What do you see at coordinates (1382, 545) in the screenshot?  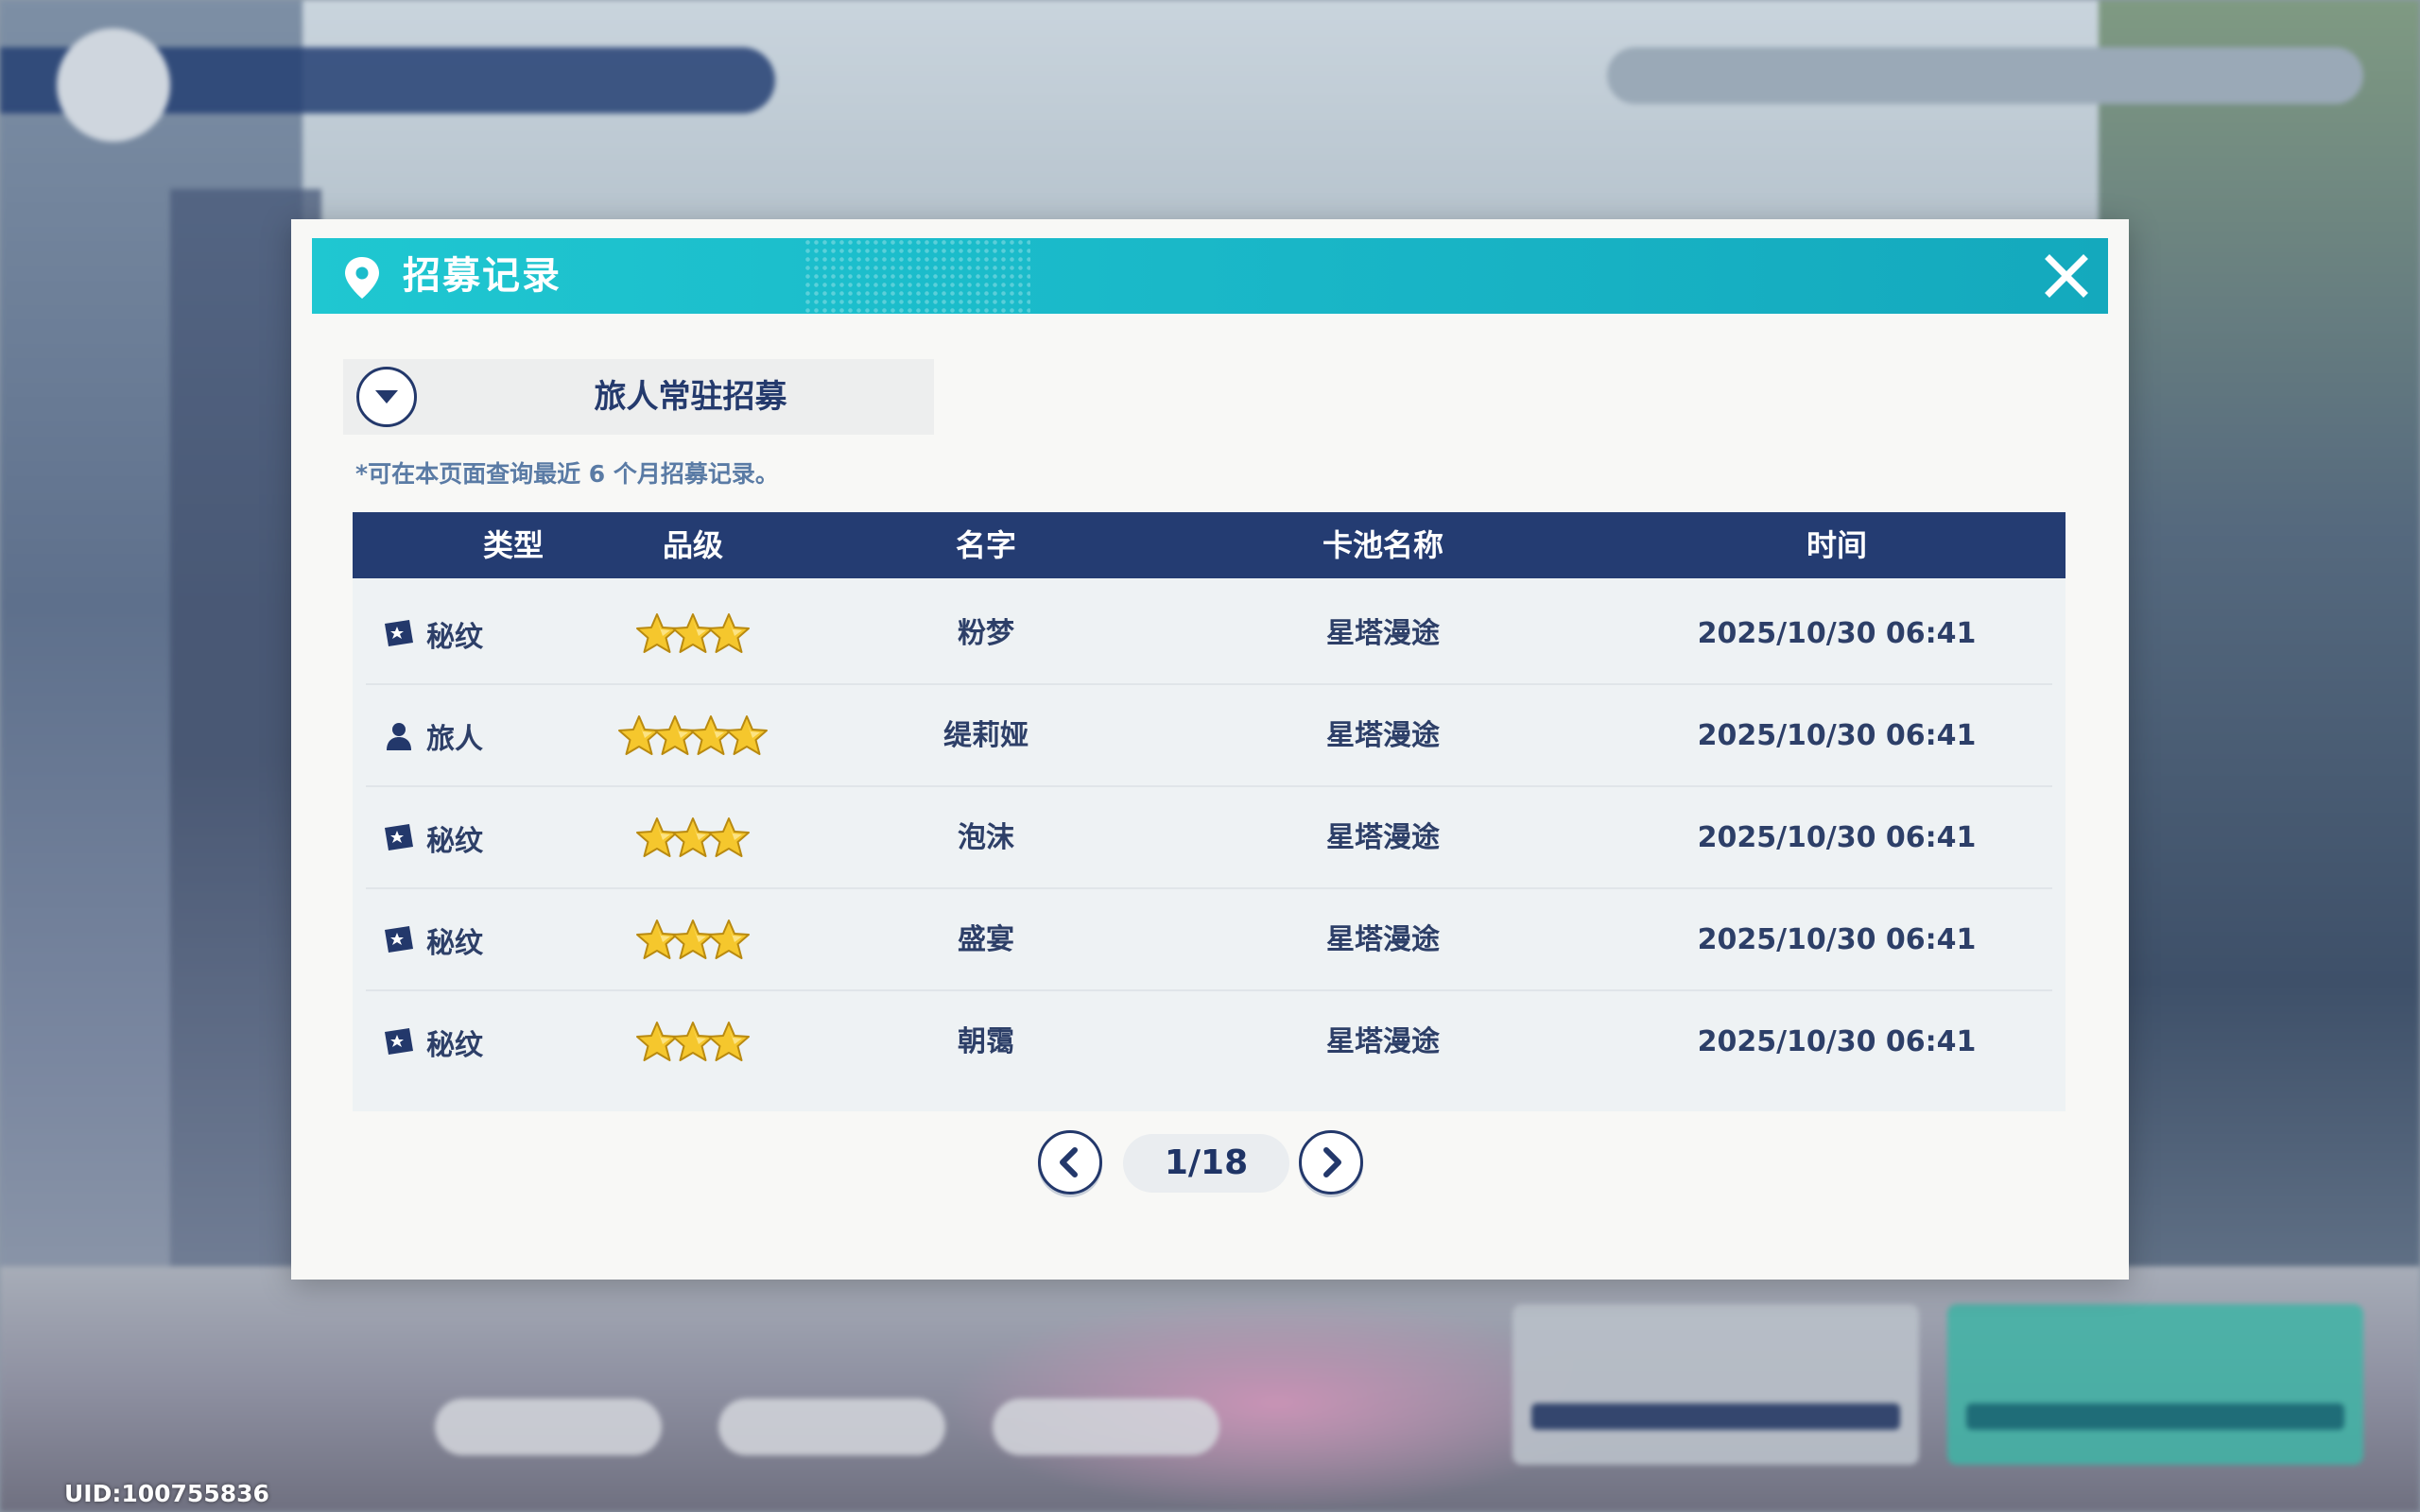 I see `header-pool: 卡池名称` at bounding box center [1382, 545].